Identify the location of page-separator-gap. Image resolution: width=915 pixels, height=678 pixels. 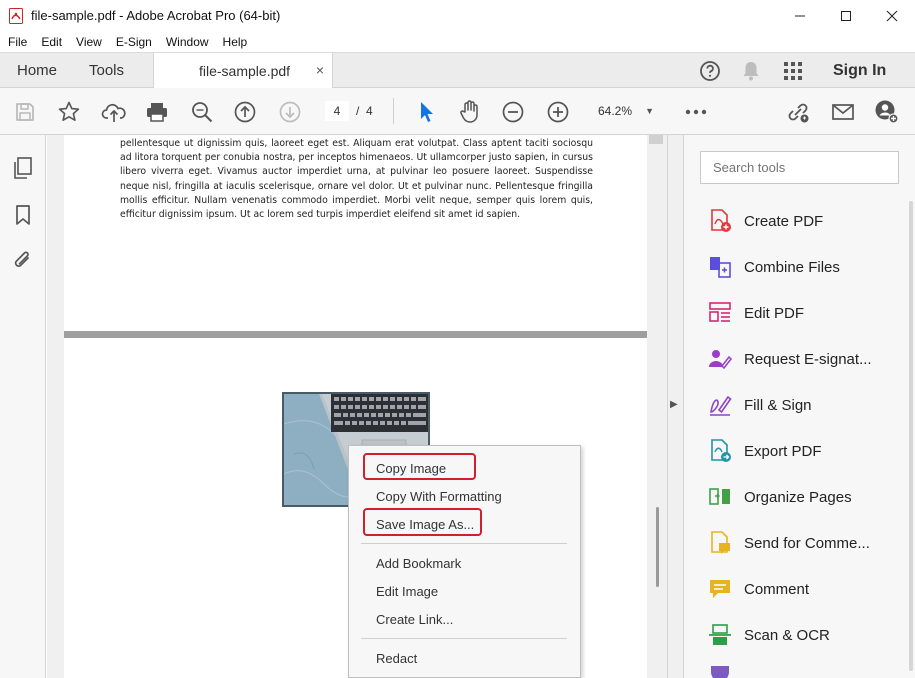
(355, 334).